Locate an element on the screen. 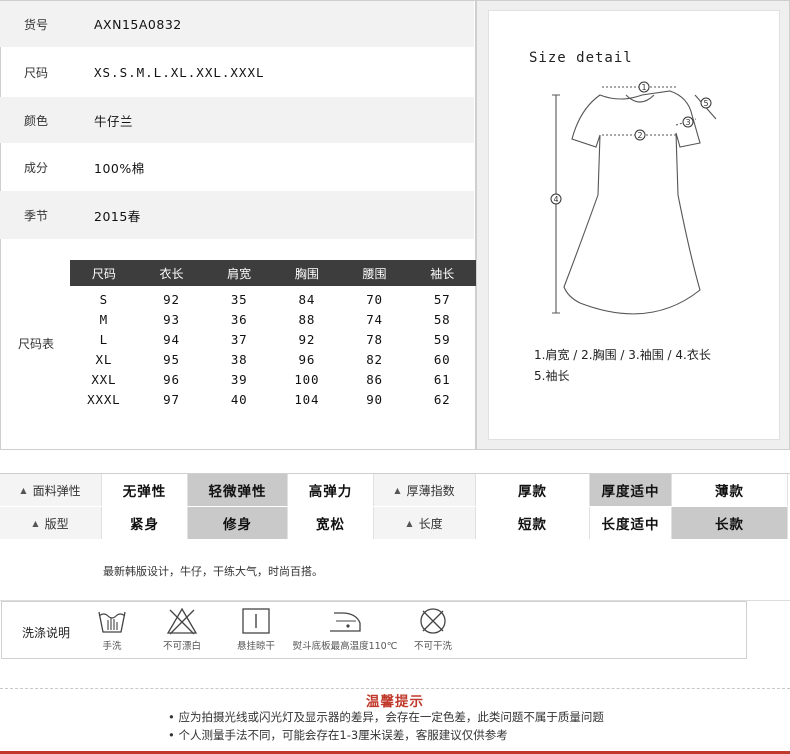 This screenshot has height=754, width=790. info-value: 100%棉 is located at coordinates (119, 168).